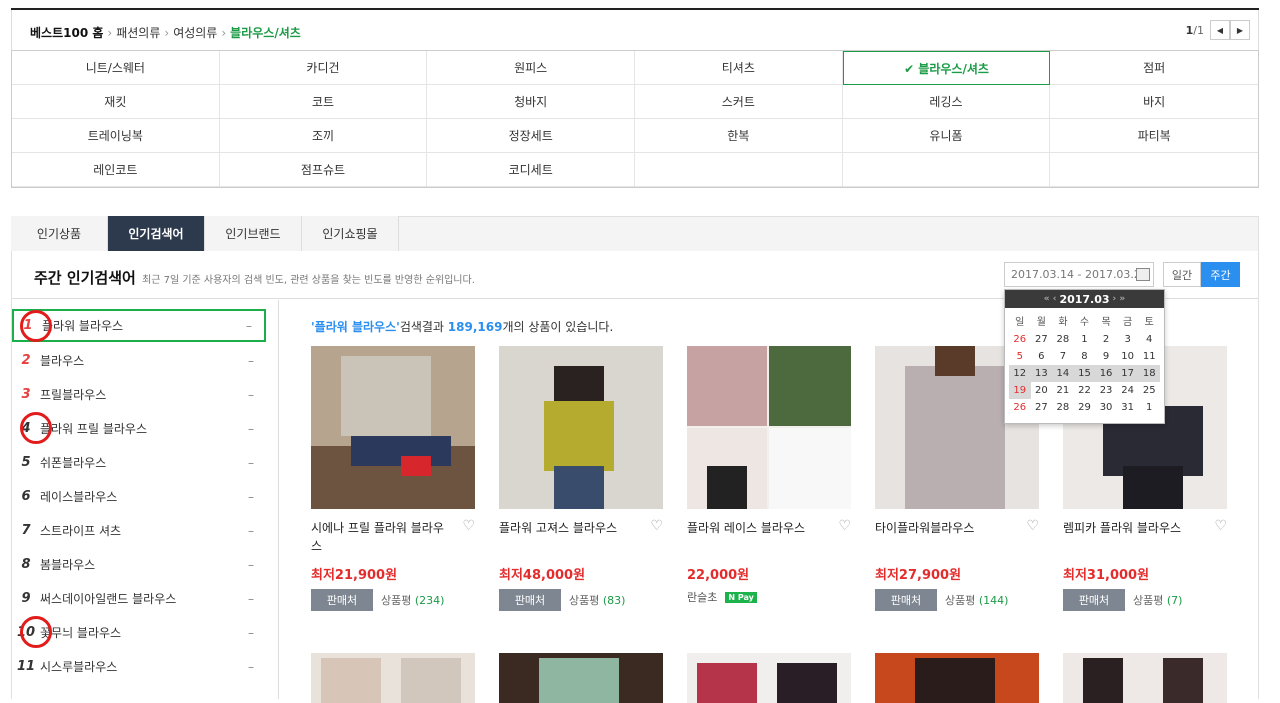 The height and width of the screenshot is (703, 1280). What do you see at coordinates (139, 666) in the screenshot?
I see `ranking-item: 11 시스루블라우스 –` at bounding box center [139, 666].